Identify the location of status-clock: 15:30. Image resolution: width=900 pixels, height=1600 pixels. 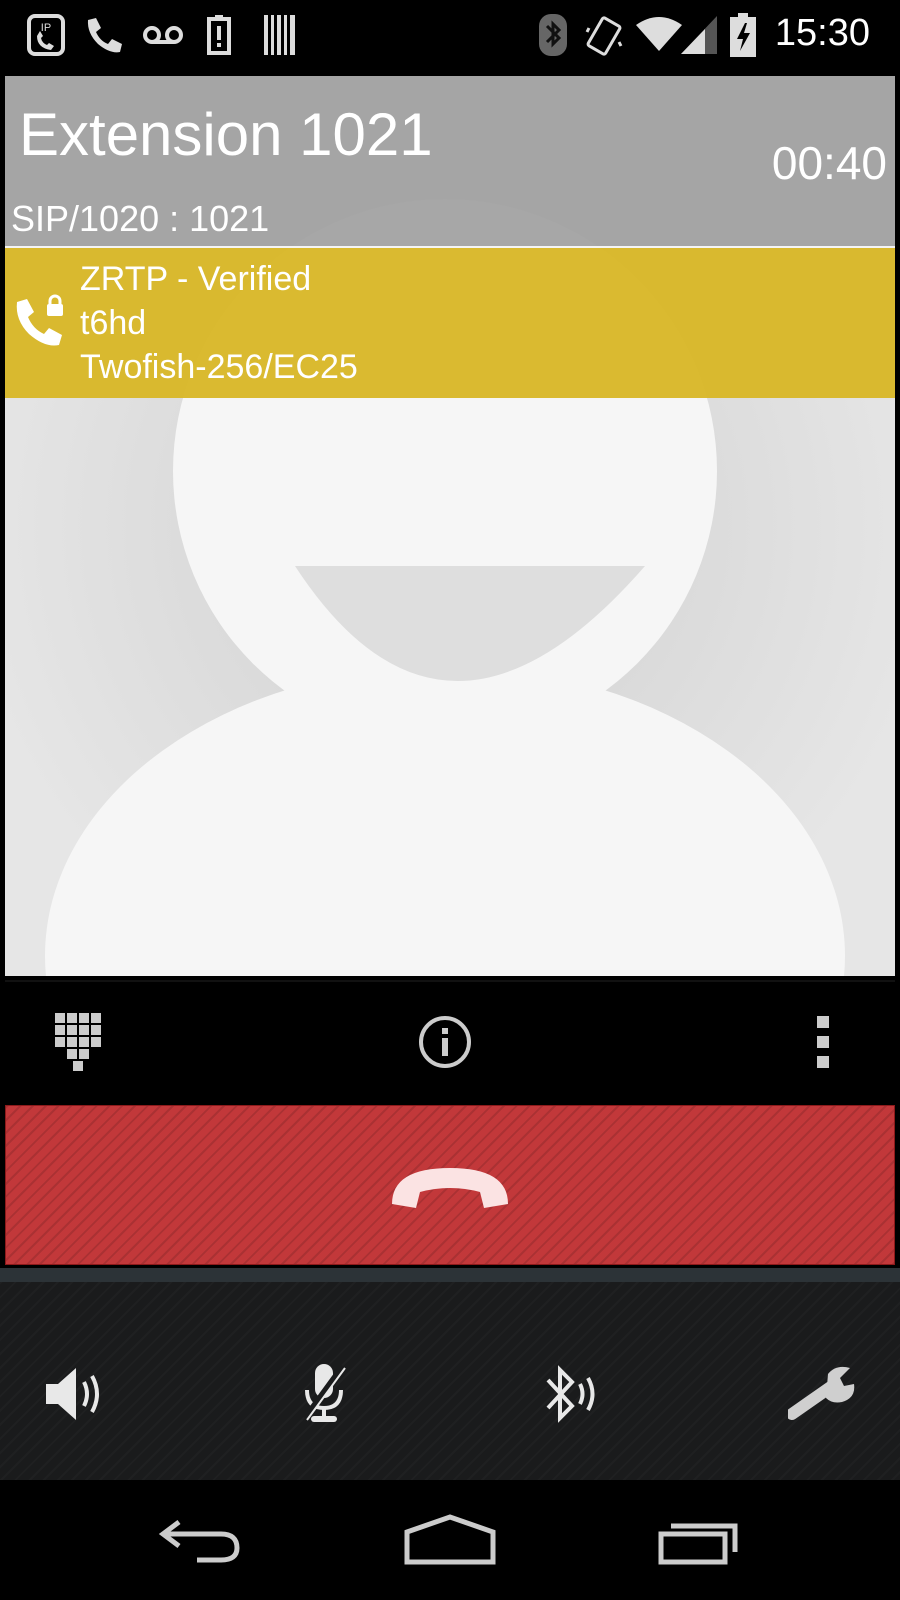
(822, 33).